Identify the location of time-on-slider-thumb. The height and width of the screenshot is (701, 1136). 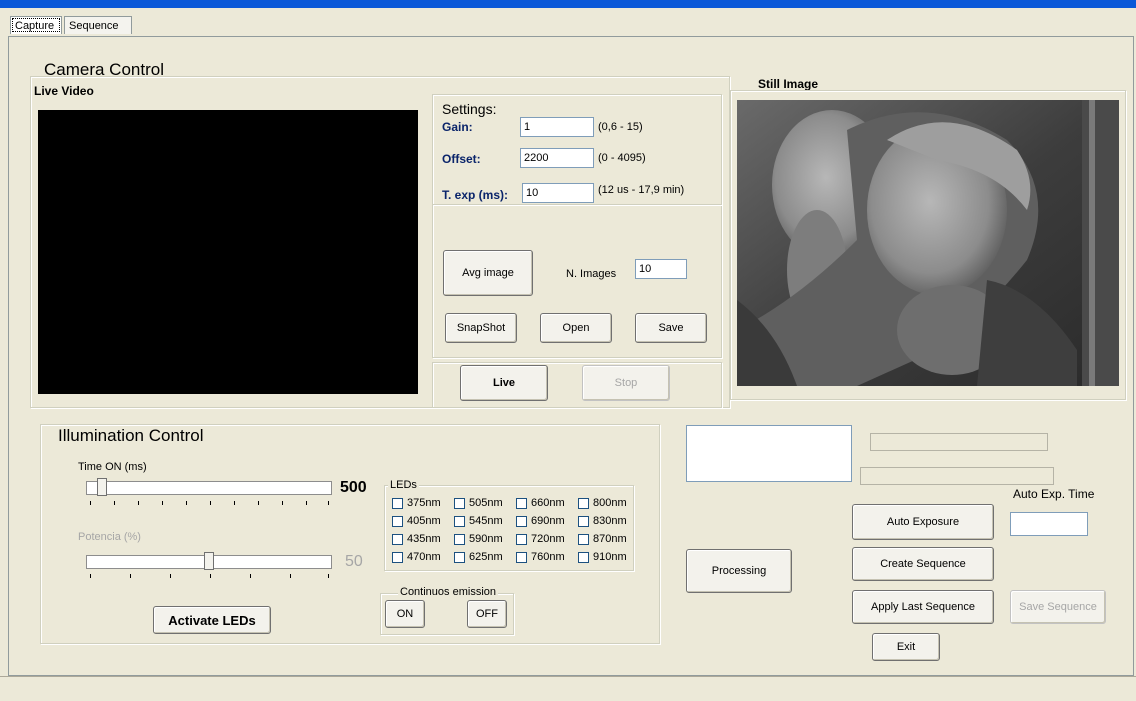
(102, 487).